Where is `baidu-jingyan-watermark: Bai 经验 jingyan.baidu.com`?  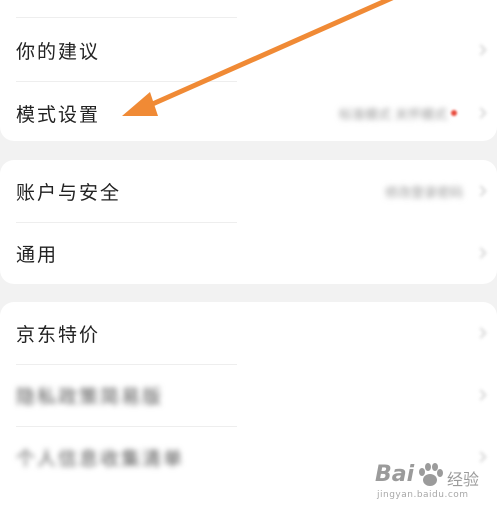
baidu-jingyan-watermark: Bai 经验 jingyan.baidu.com is located at coordinates (431, 483).